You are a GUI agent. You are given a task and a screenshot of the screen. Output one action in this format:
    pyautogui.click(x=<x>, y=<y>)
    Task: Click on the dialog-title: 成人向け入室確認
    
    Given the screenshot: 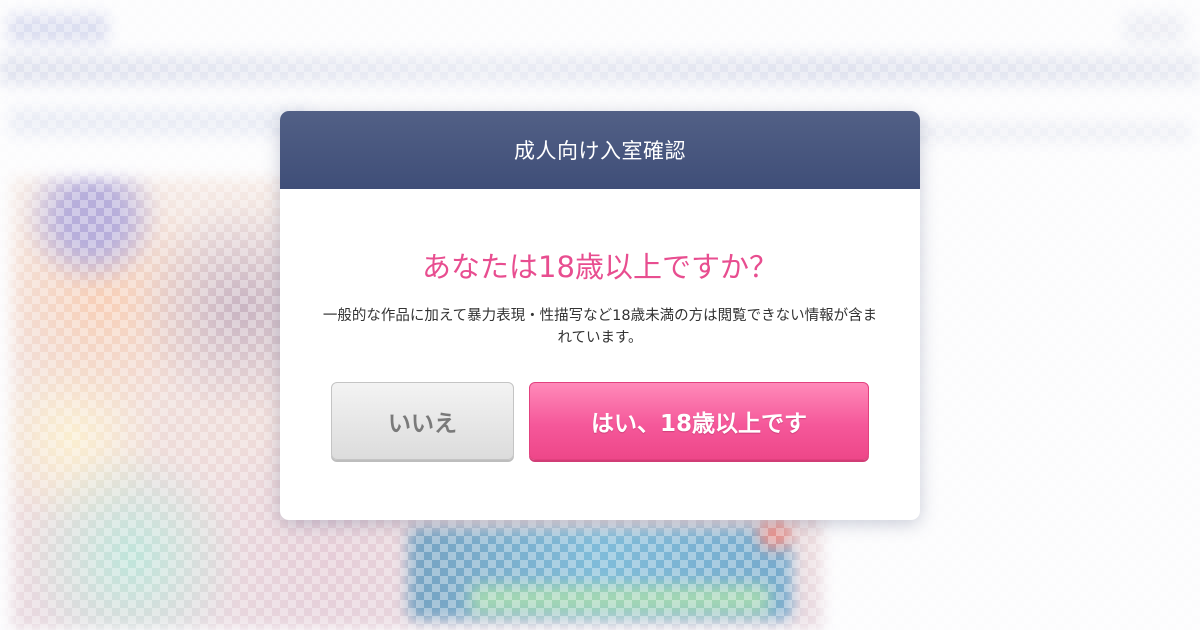 What is the action you would take?
    pyautogui.click(x=600, y=151)
    